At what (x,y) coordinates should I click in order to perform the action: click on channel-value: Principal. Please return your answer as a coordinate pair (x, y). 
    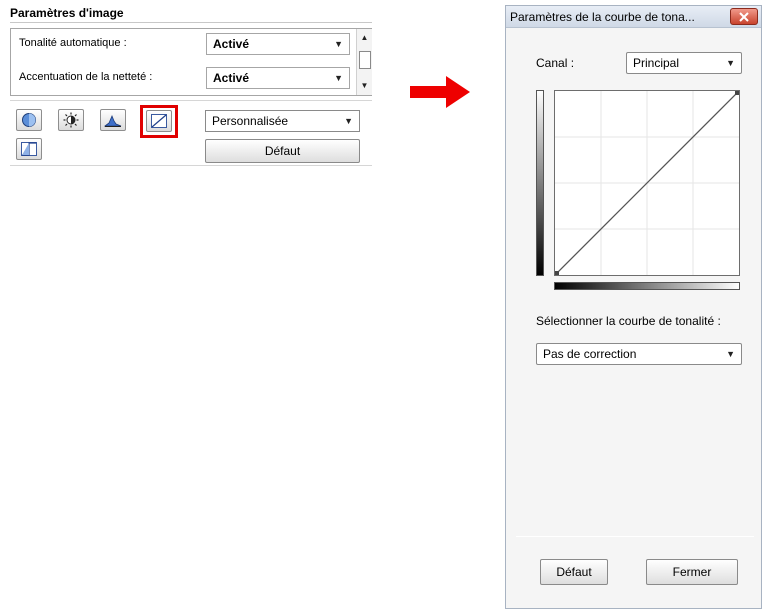
    Looking at the image, I should click on (656, 63).